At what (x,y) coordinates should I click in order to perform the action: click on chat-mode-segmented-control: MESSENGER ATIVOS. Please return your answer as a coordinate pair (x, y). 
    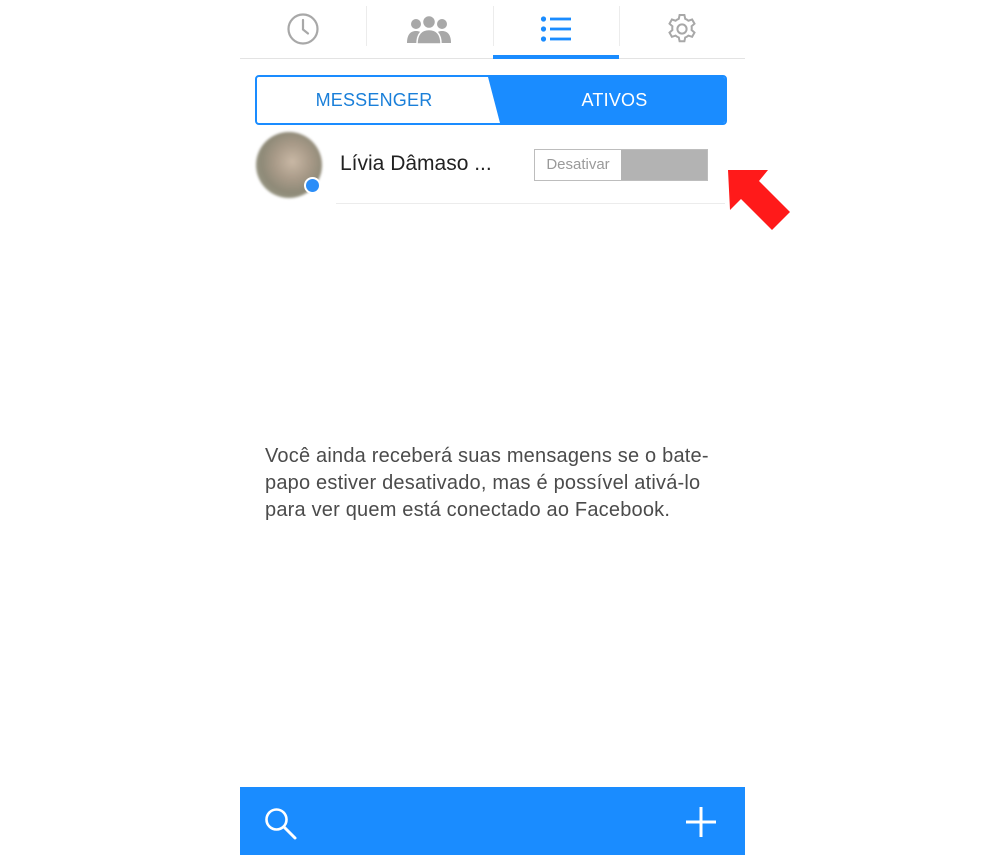
    Looking at the image, I should click on (491, 100).